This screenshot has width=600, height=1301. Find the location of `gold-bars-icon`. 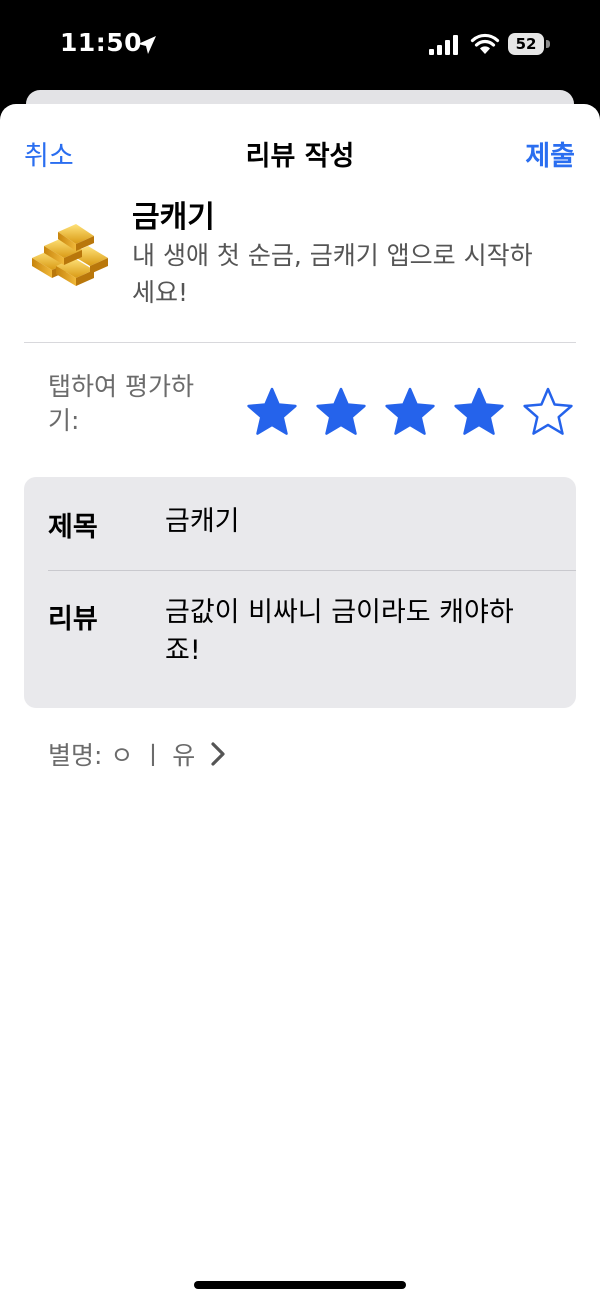

gold-bars-icon is located at coordinates (70, 255).